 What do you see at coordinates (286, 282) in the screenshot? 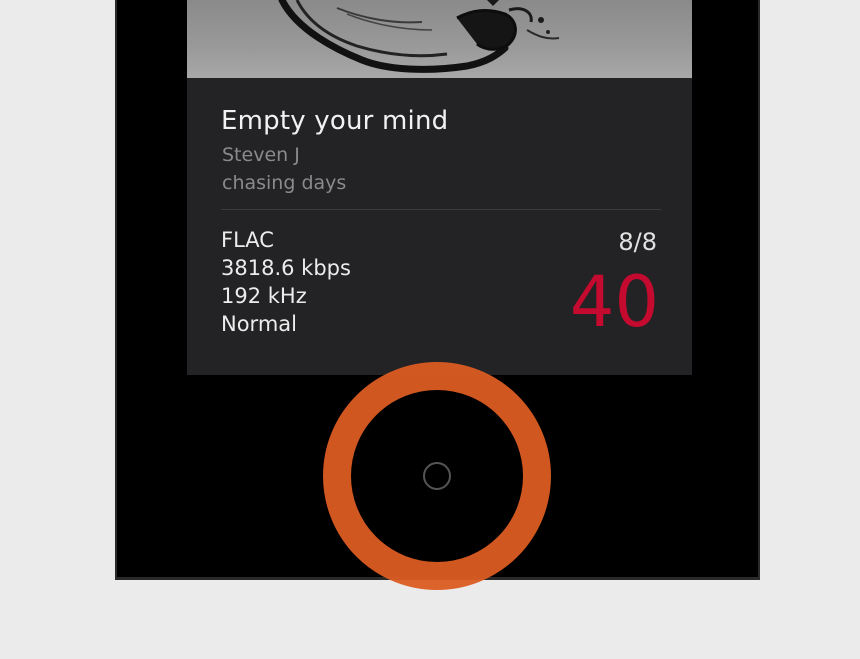
I see `audio-info: FLAC 3818.6 kbps 192 kHz Normal` at bounding box center [286, 282].